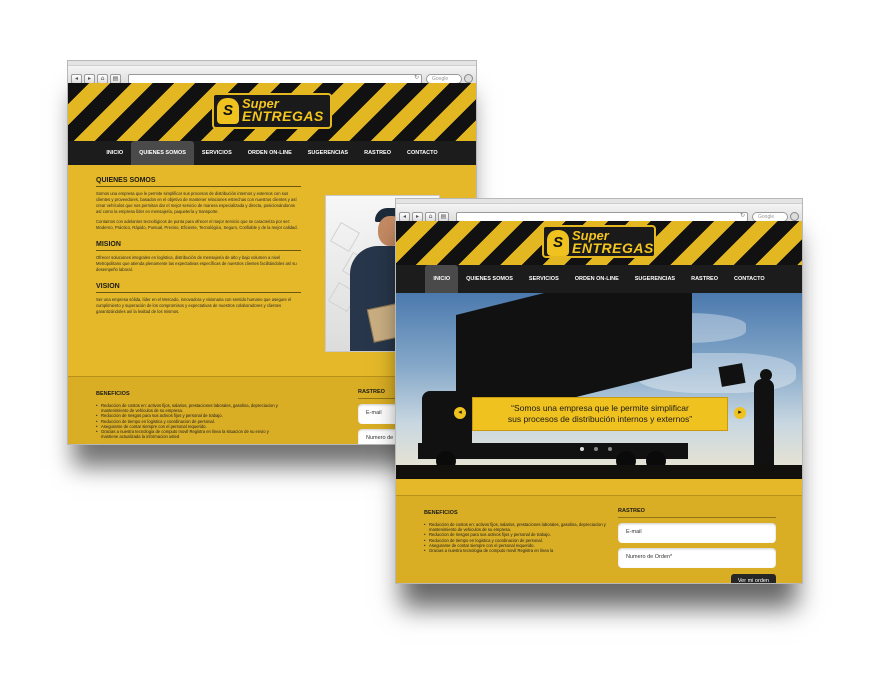 Image resolution: width=871 pixels, height=680 pixels. What do you see at coordinates (345, 237) in the screenshot?
I see `hex-decoration` at bounding box center [345, 237].